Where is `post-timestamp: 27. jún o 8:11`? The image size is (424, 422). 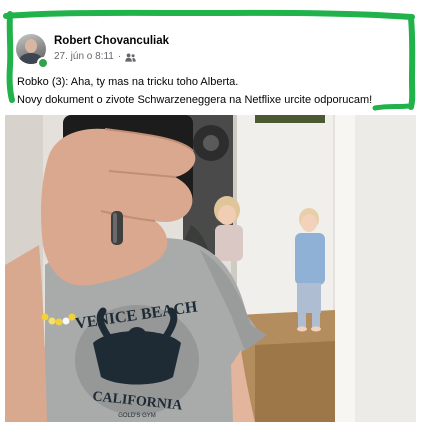
post-timestamp: 27. jún o 8:11 is located at coordinates (84, 57).